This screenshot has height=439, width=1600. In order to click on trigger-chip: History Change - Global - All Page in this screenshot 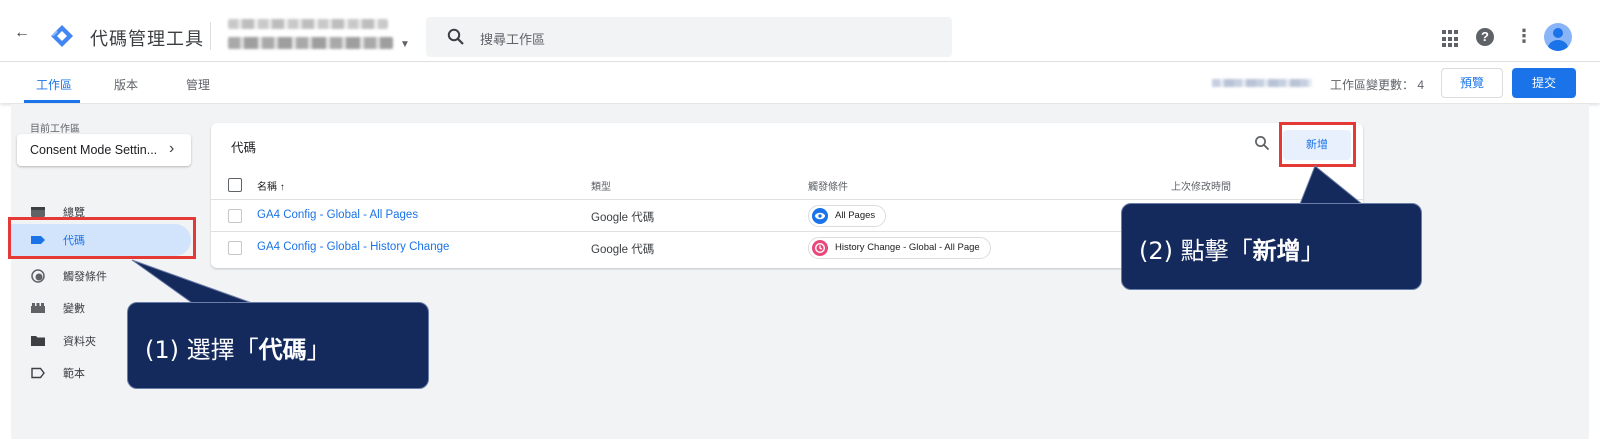, I will do `click(899, 248)`.